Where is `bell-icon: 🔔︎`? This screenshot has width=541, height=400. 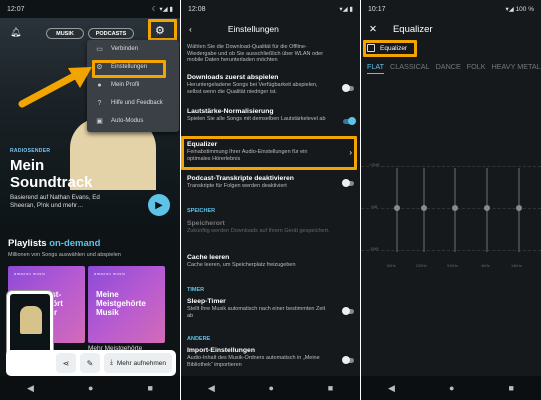 bell-icon: 🔔︎ is located at coordinates (15, 32).